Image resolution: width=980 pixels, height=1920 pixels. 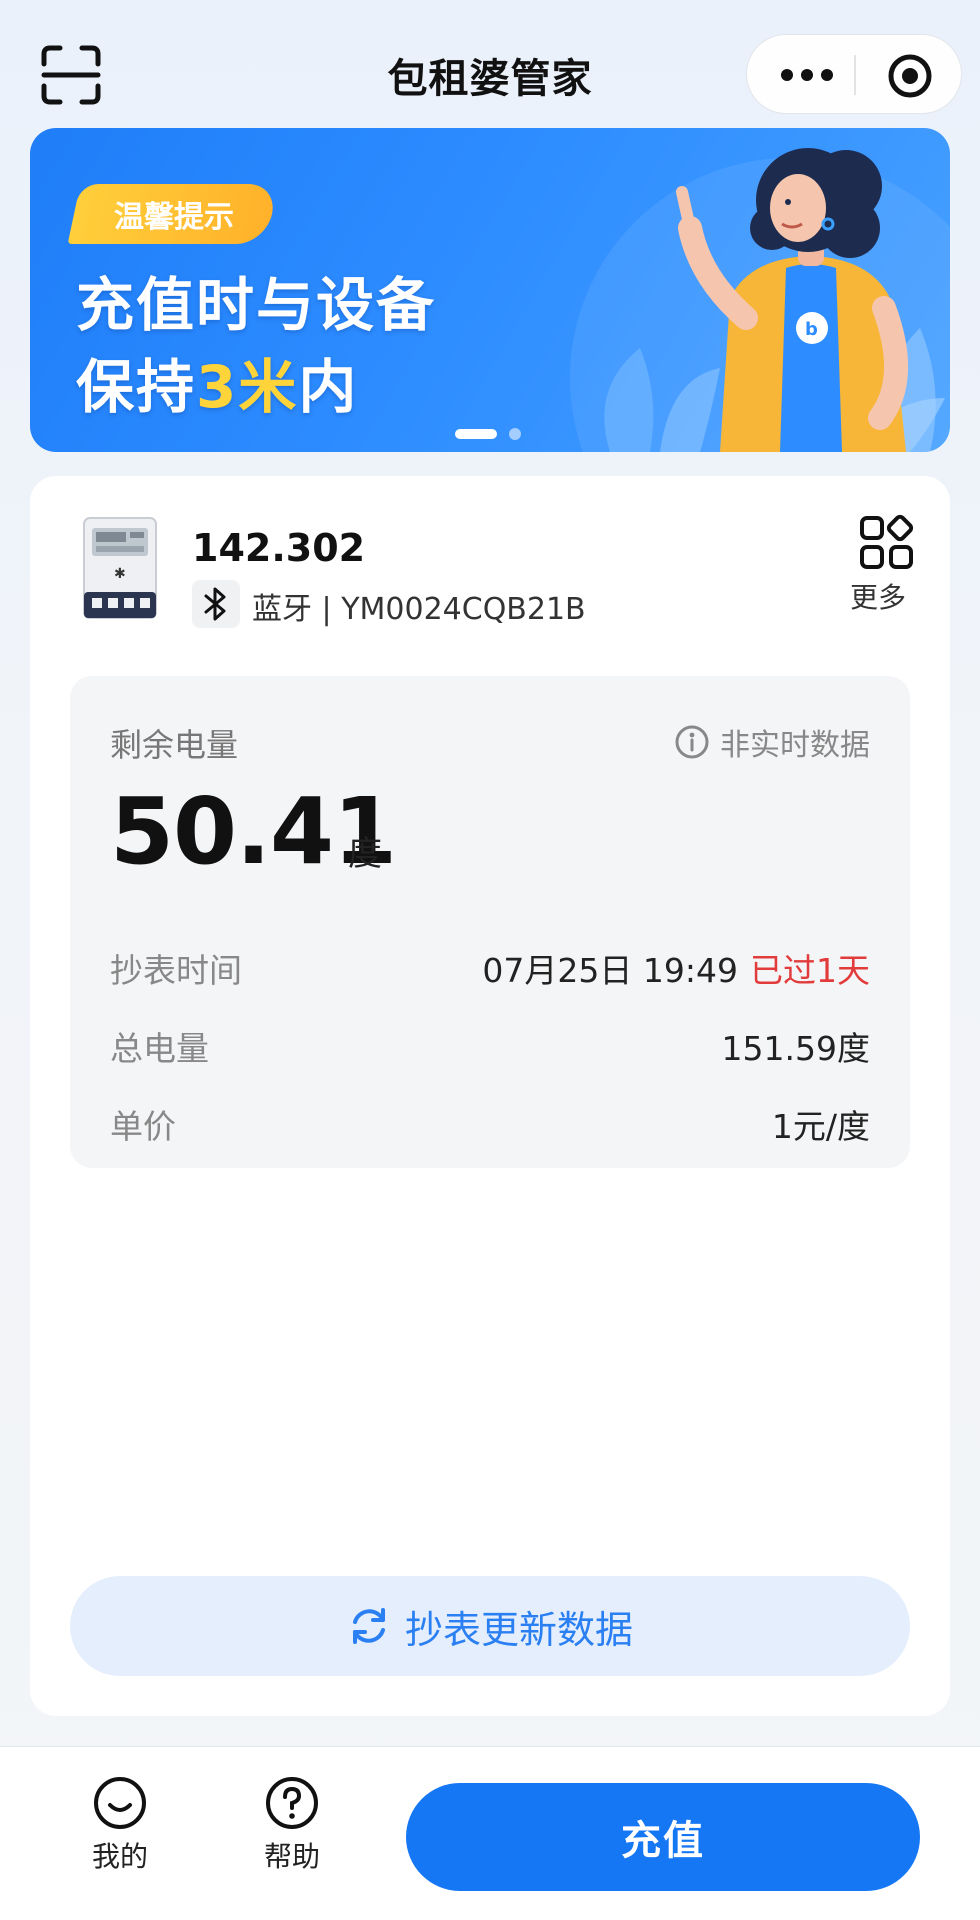 What do you see at coordinates (174, 745) in the screenshot?
I see `remain-label: 剩余电量` at bounding box center [174, 745].